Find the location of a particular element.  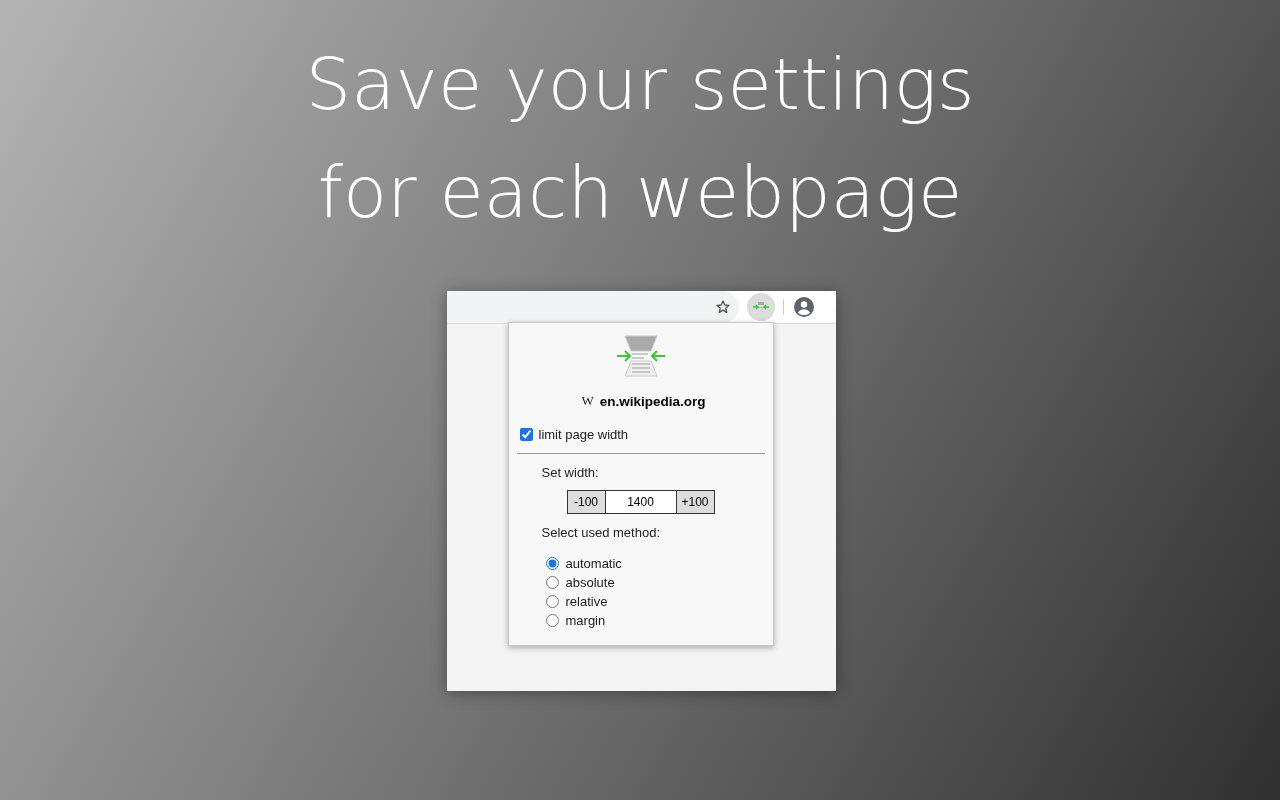

radio-label: automatic is located at coordinates (593, 563).